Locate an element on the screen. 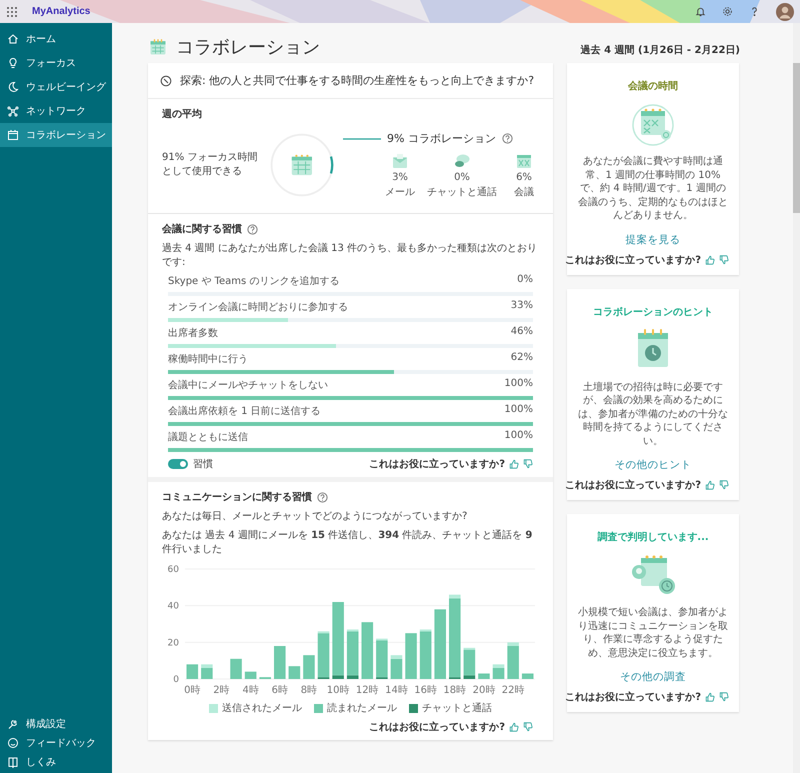 The height and width of the screenshot is (773, 800). breakdown-label: 会議 is located at coordinates (524, 192).